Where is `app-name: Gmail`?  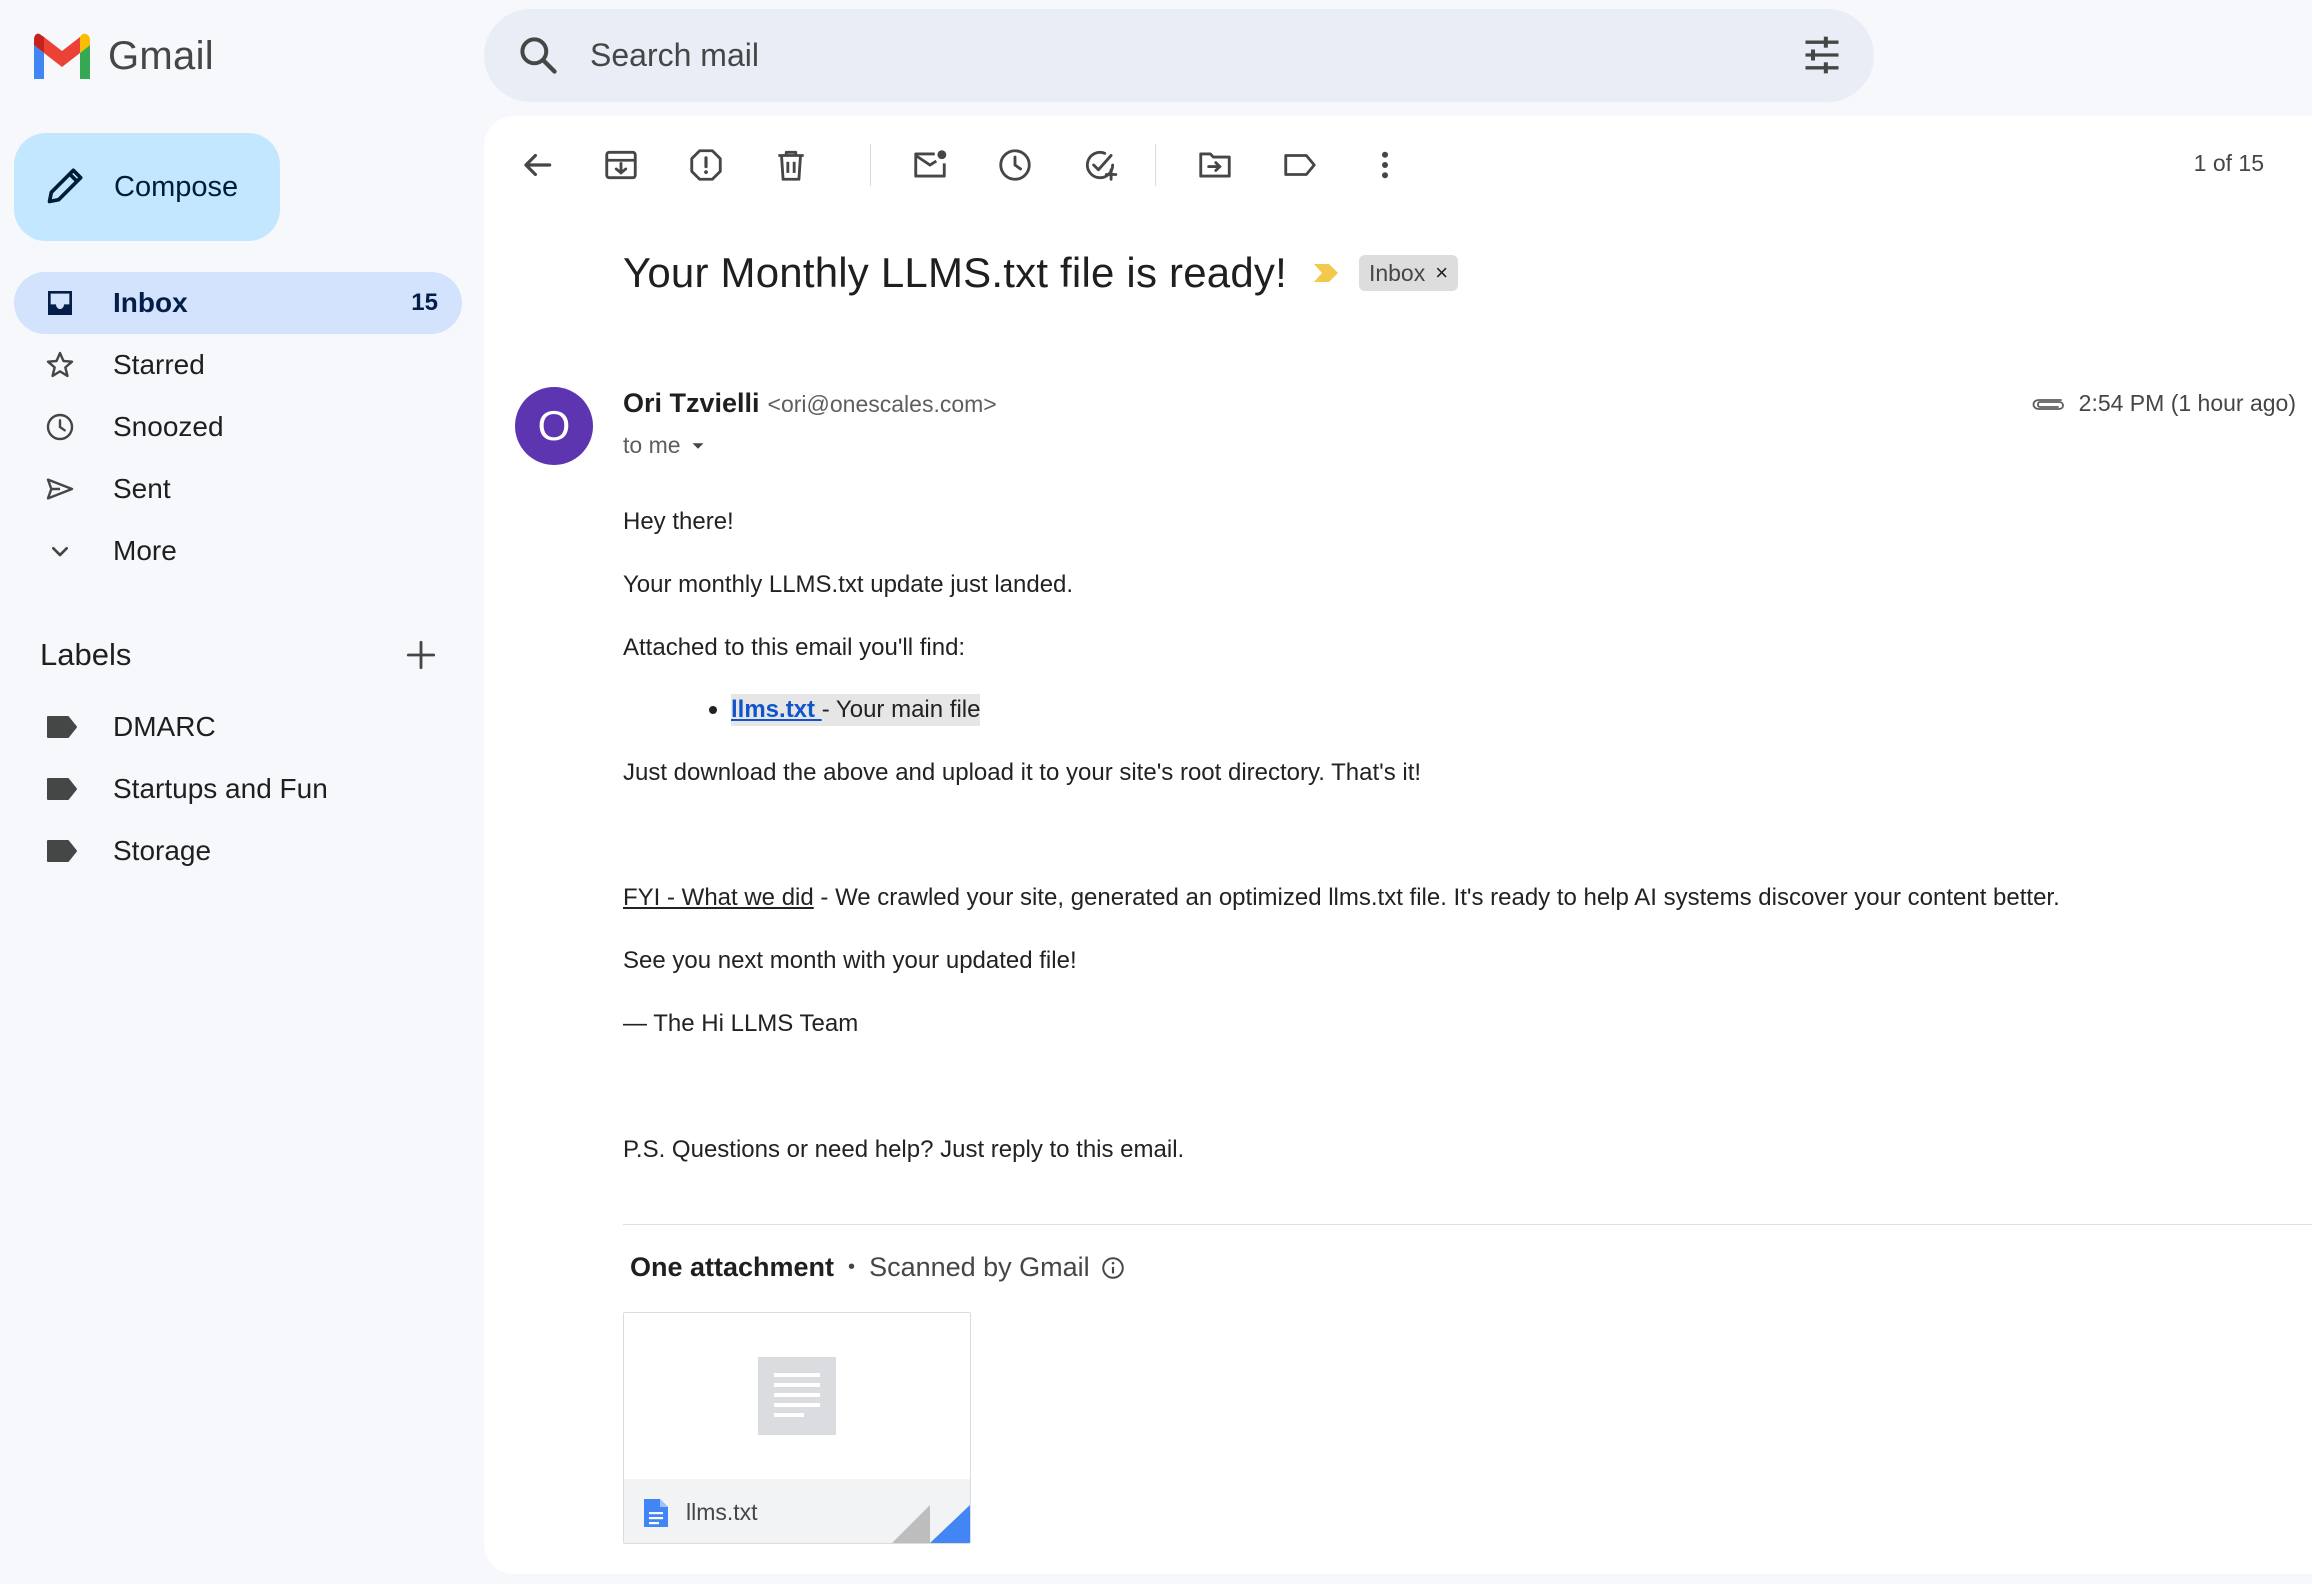
app-name: Gmail is located at coordinates (161, 55).